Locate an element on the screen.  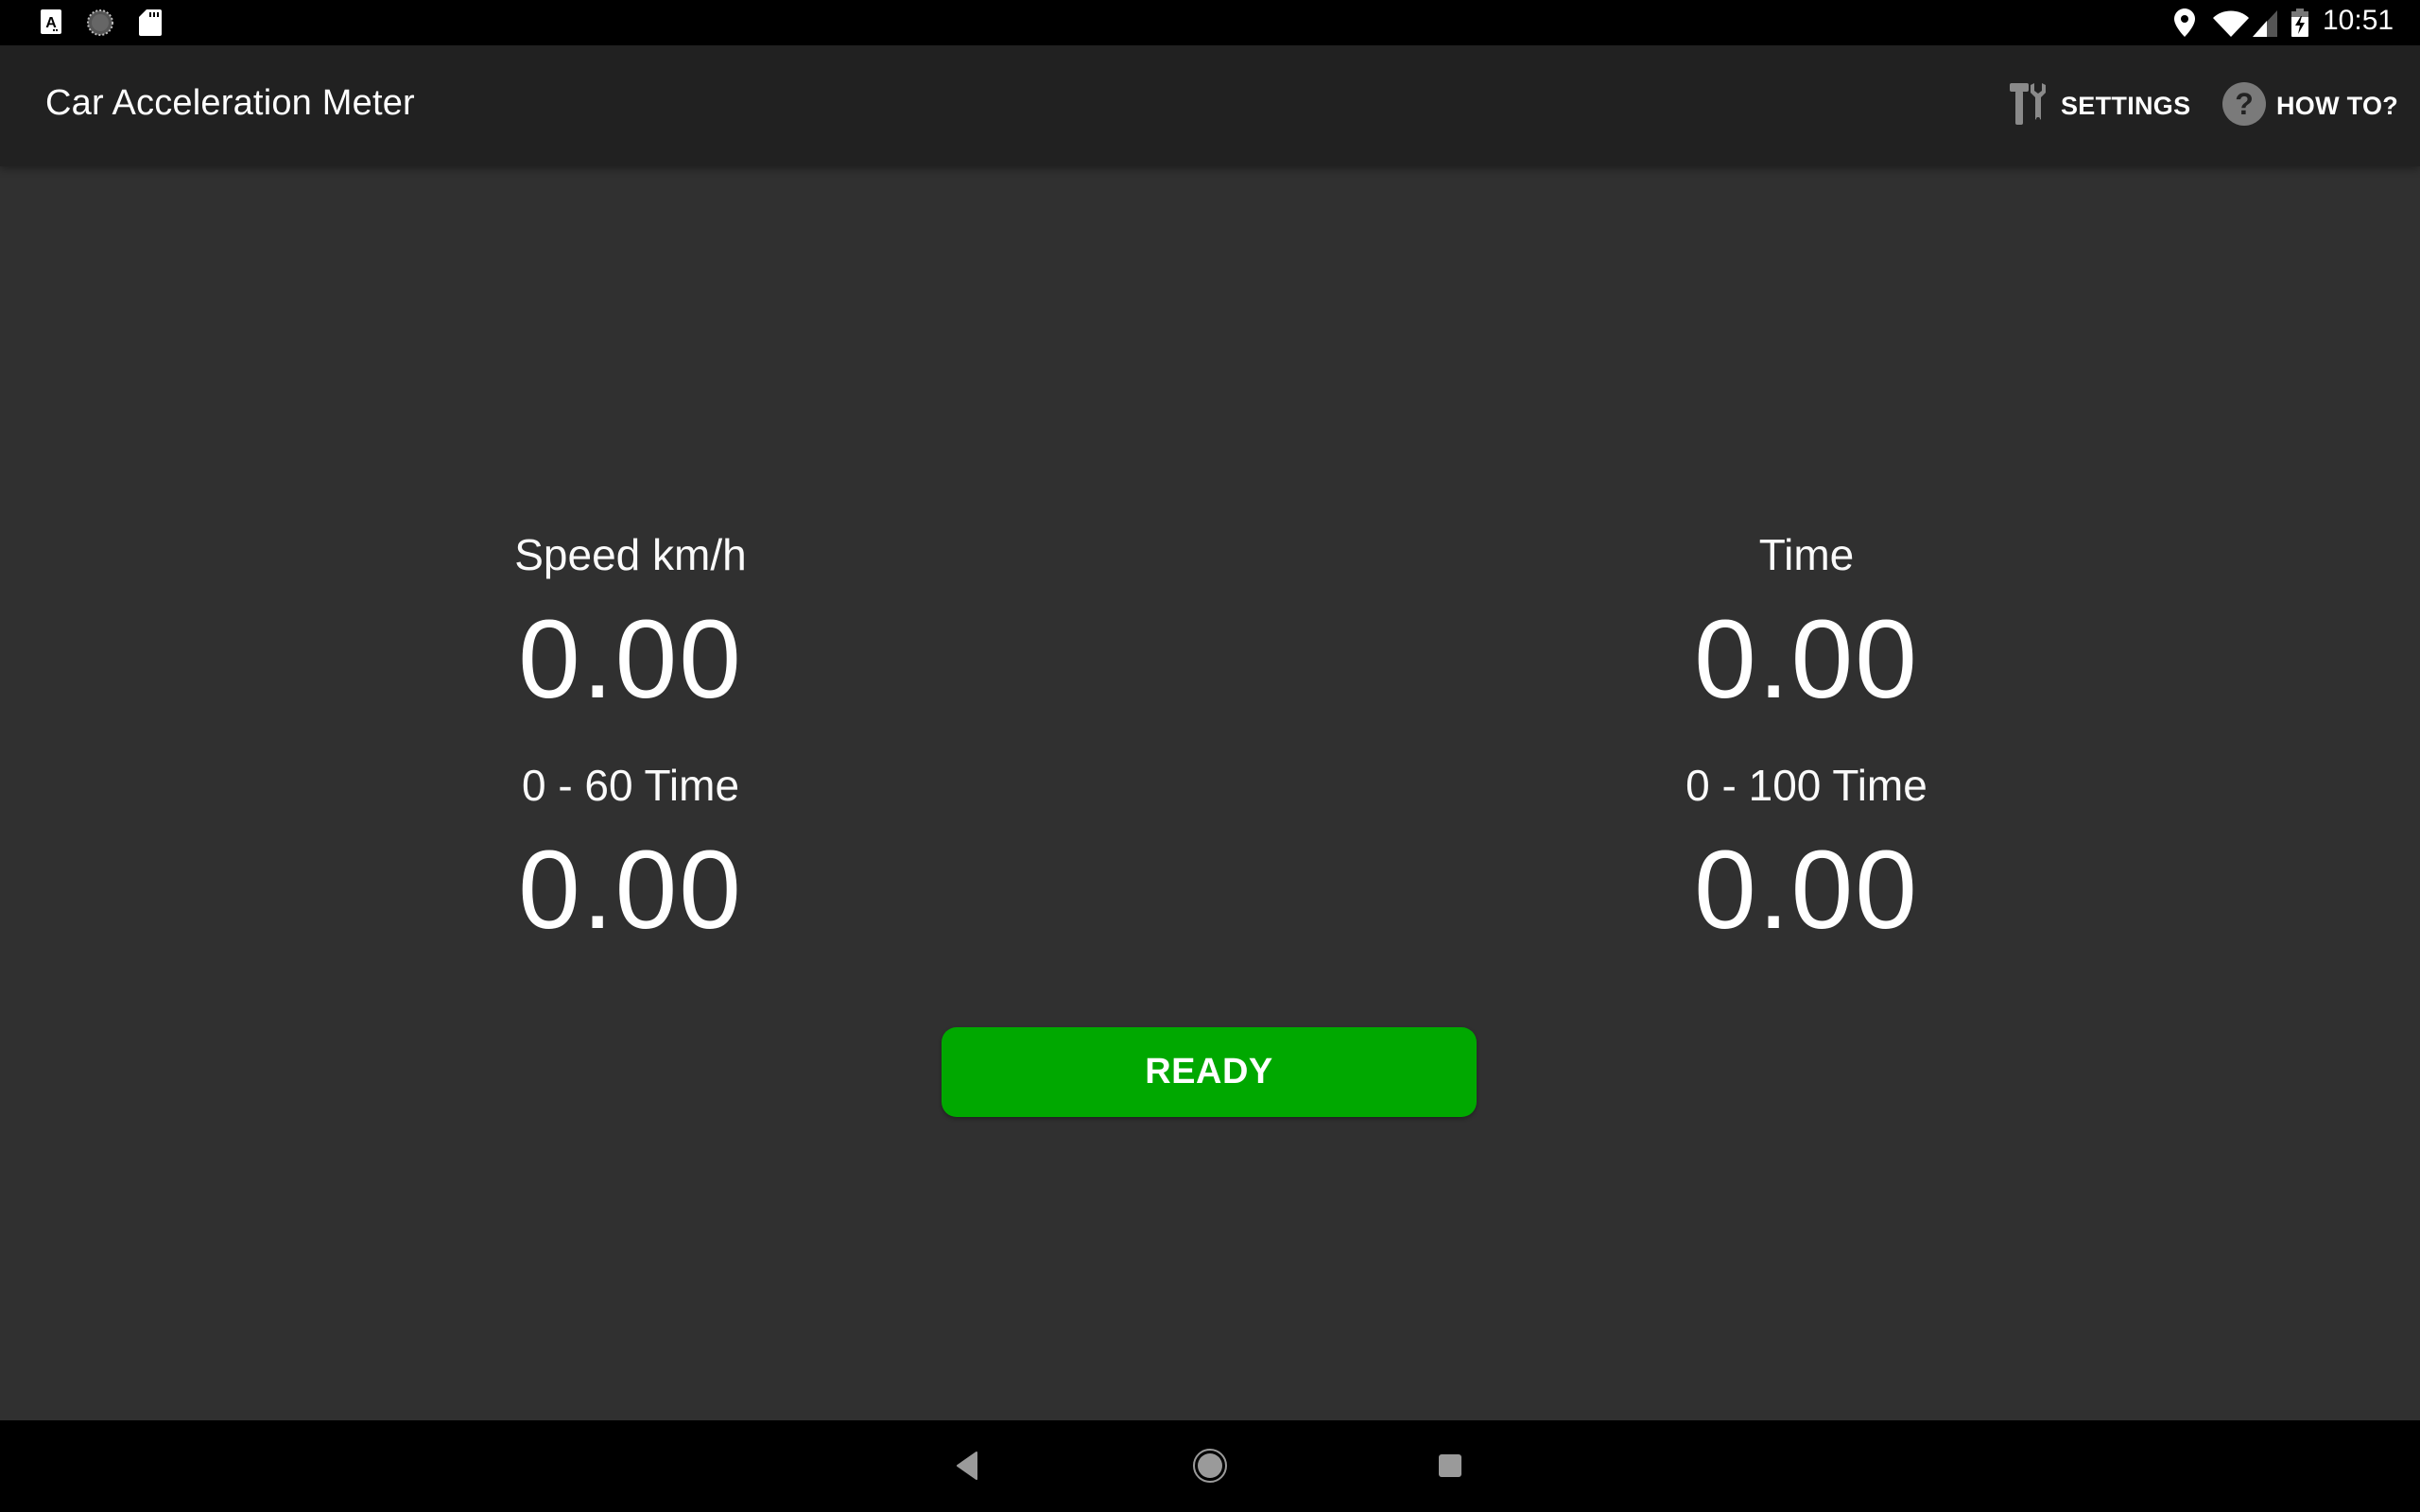
tools-icon is located at coordinates (2029, 106).